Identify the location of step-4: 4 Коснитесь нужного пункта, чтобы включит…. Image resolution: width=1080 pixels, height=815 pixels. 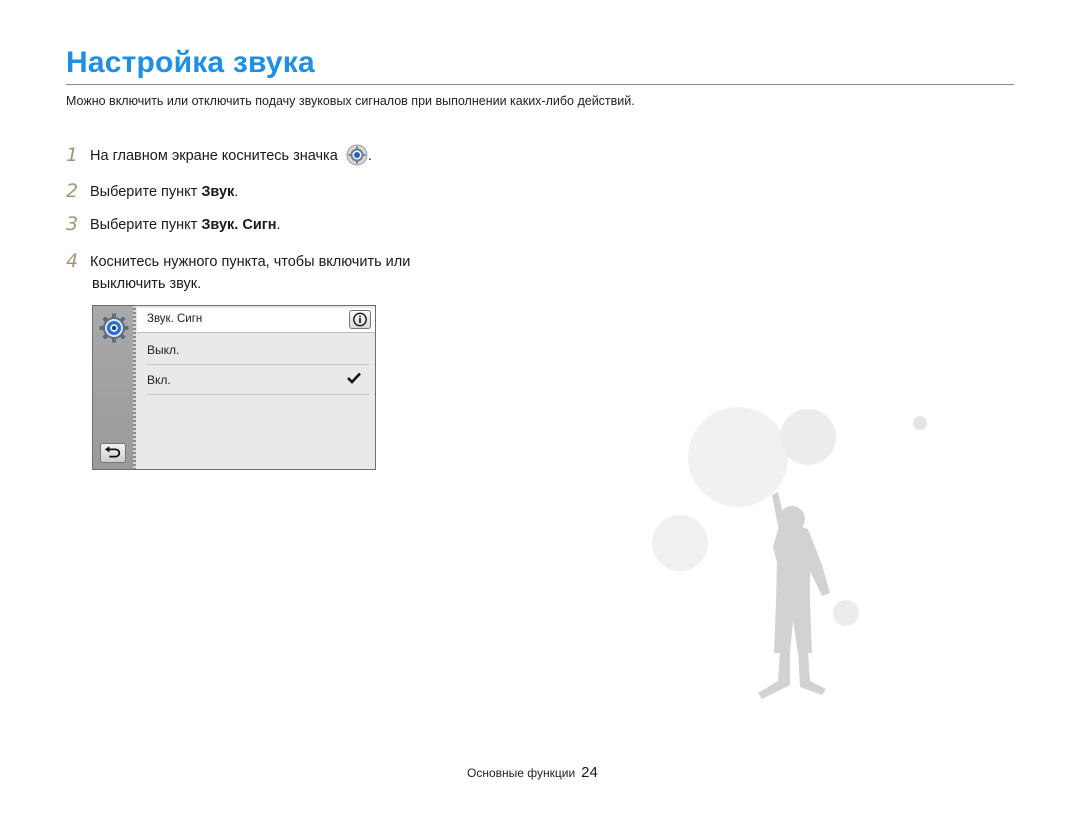
(238, 271).